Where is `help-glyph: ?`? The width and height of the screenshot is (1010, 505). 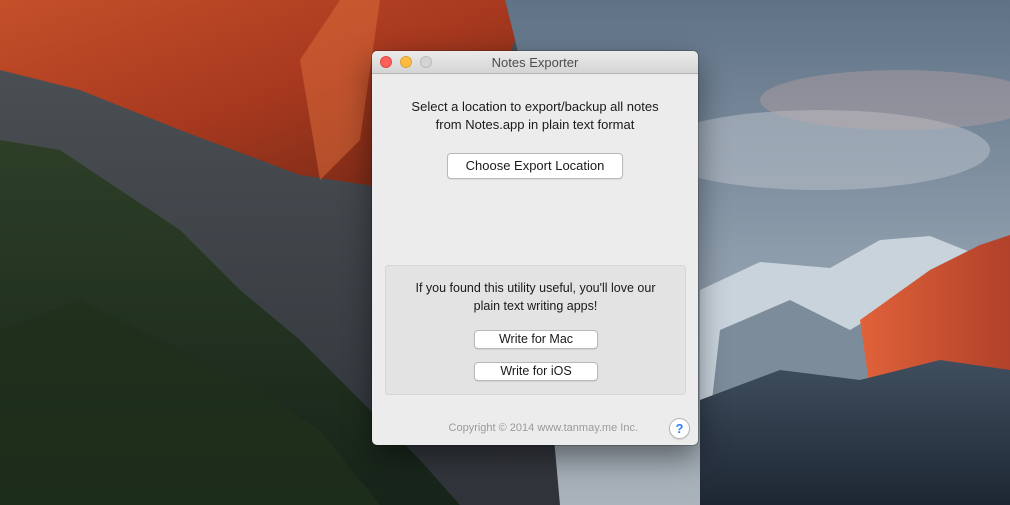 help-glyph: ? is located at coordinates (679, 428).